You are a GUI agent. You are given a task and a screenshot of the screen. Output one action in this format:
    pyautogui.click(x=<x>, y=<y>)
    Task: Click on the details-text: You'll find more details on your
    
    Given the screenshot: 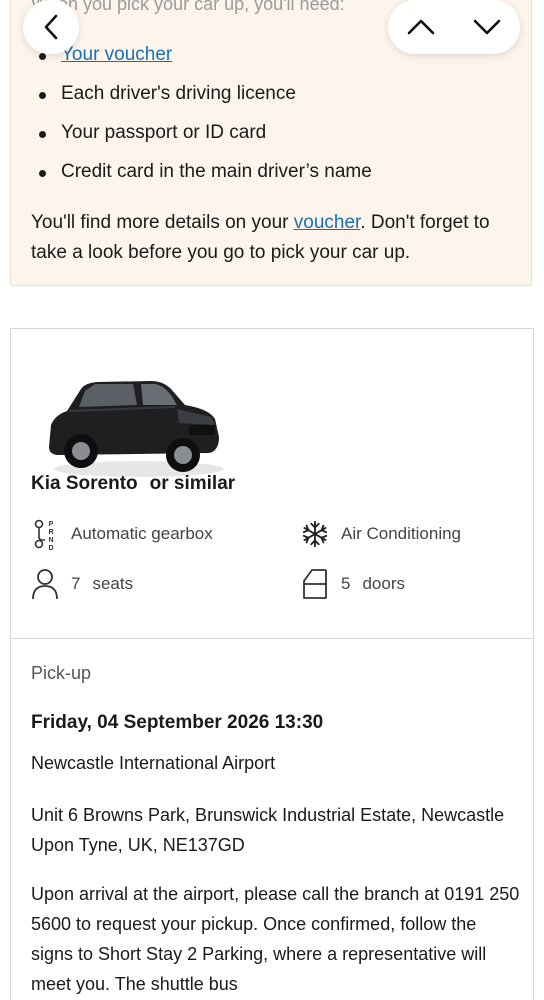 What is the action you would take?
    pyautogui.click(x=162, y=222)
    